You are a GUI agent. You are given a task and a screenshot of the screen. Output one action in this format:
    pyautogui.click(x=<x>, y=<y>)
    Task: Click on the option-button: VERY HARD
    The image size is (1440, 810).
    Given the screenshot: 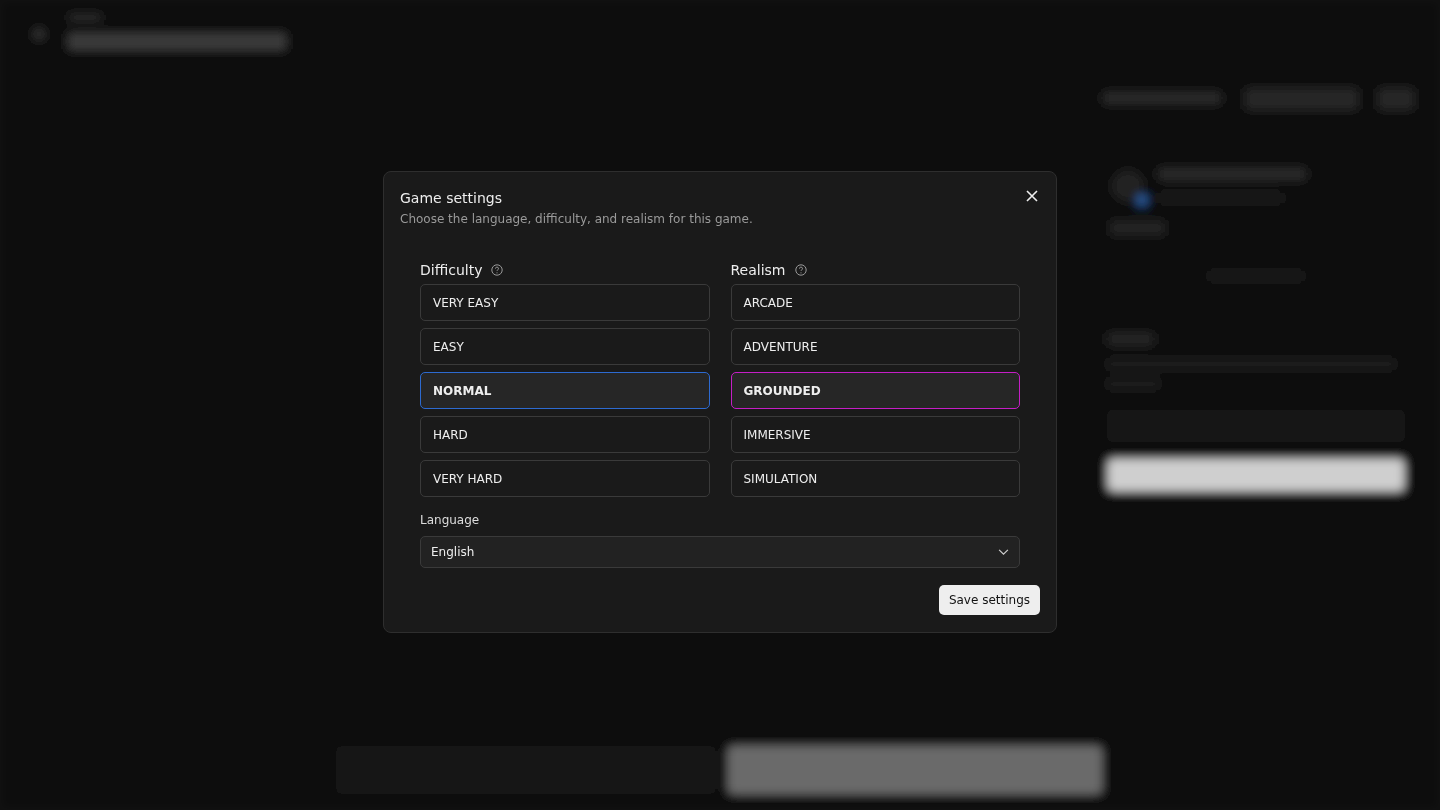 What is the action you would take?
    pyautogui.click(x=565, y=478)
    